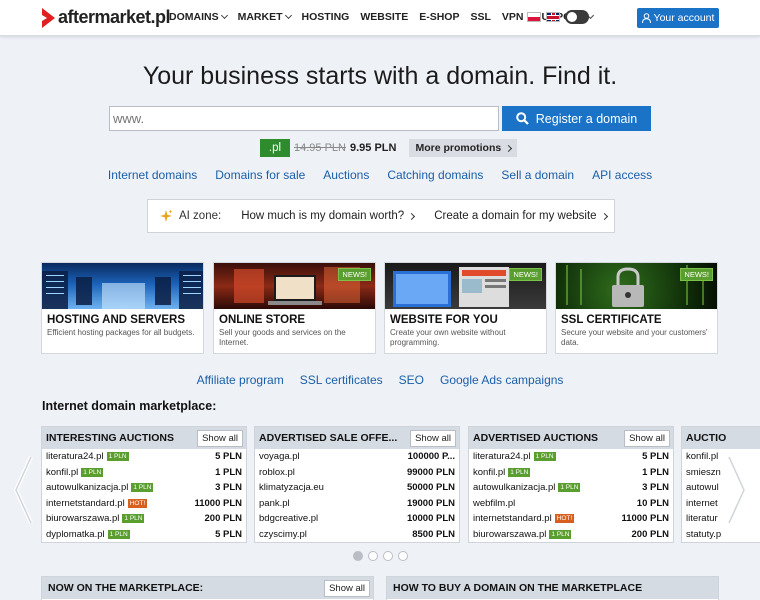 The image size is (760, 600). Describe the element at coordinates (430, 519) in the screenshot. I see `price: 10000 PLN` at that location.